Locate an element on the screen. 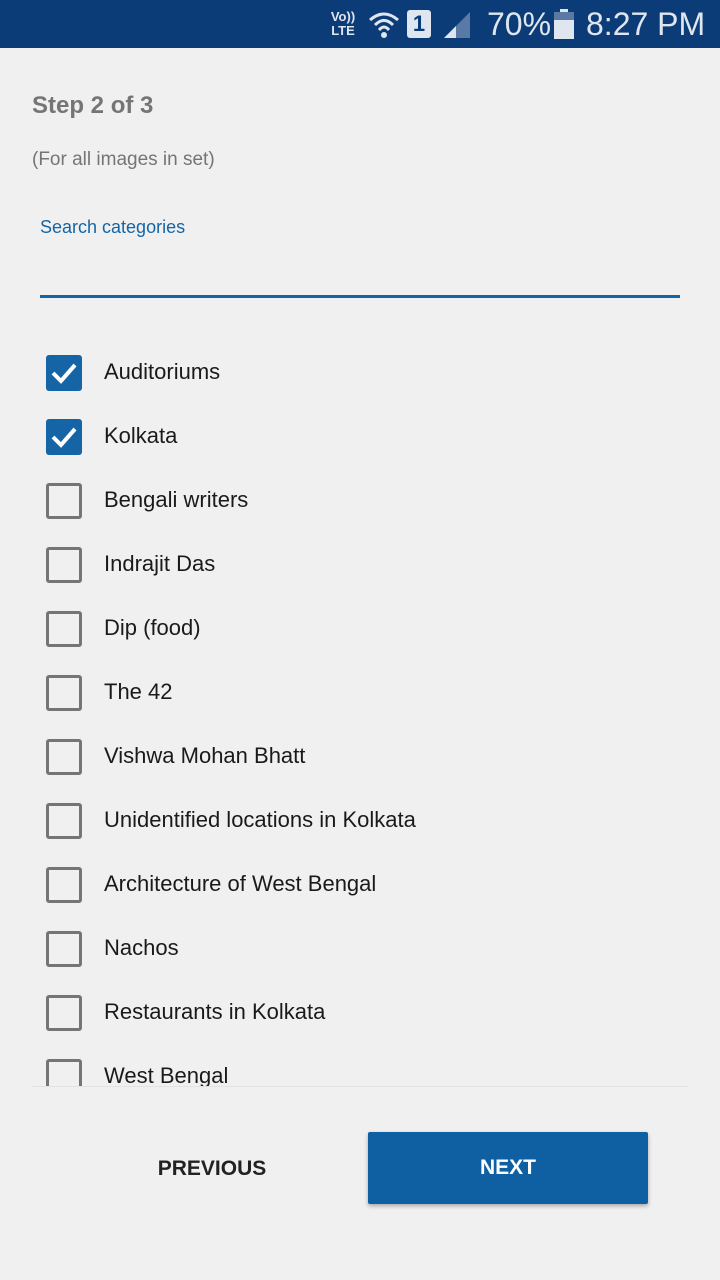 The height and width of the screenshot is (1280, 720). category-item: The 42 is located at coordinates (360, 692).